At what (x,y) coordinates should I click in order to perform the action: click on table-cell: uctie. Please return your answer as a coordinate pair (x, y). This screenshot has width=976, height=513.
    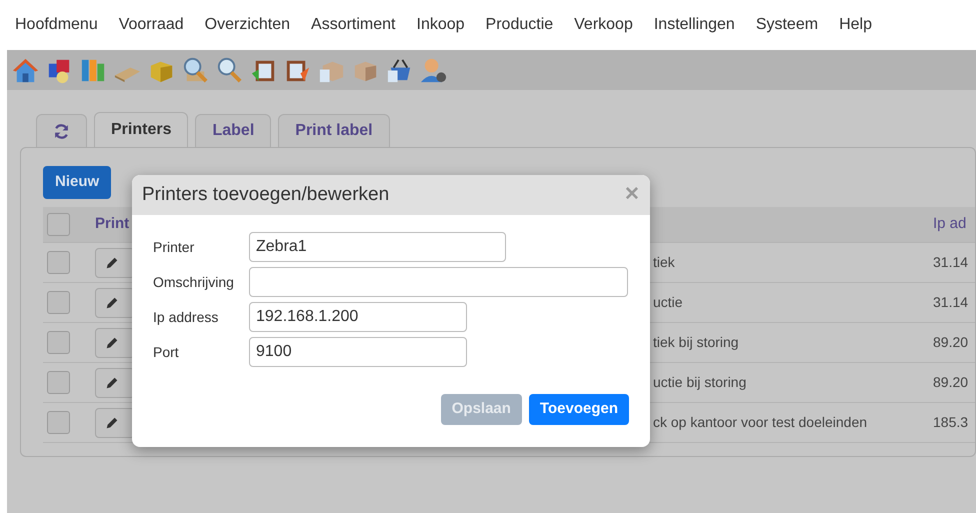
    Looking at the image, I should click on (668, 302).